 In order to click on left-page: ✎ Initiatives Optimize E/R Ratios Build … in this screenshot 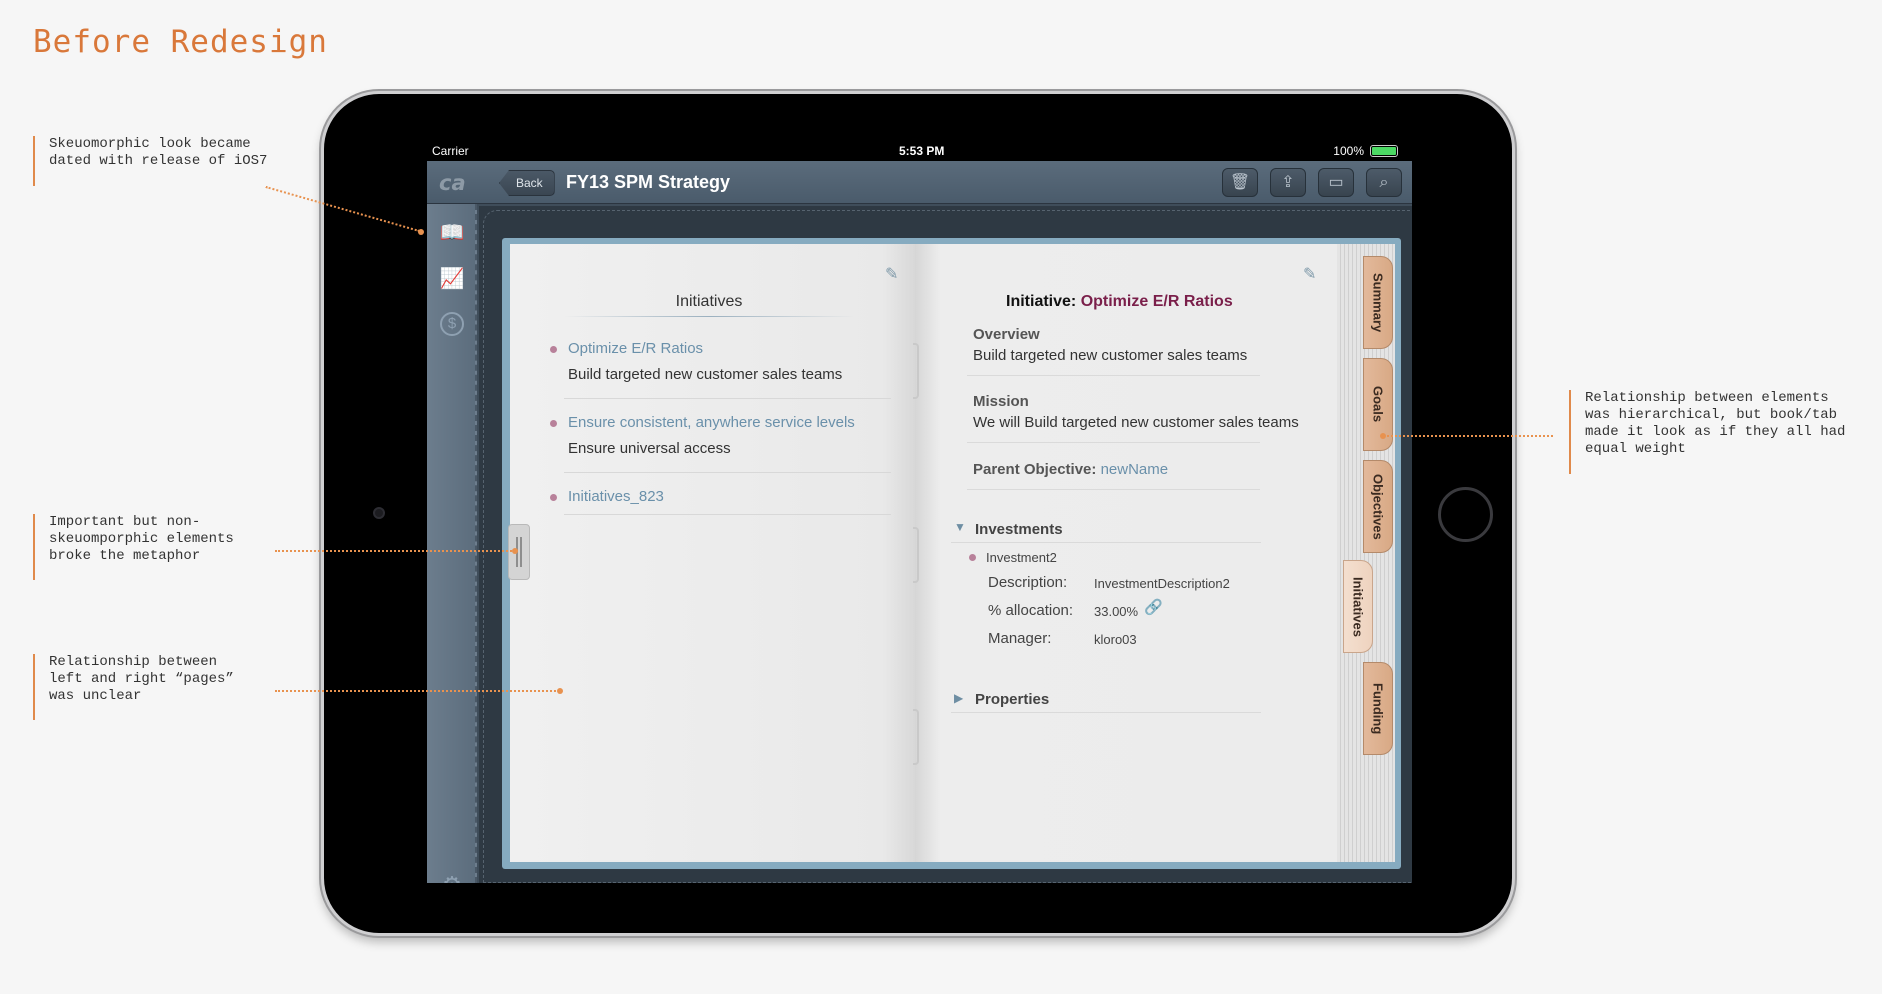, I will do `click(712, 553)`.